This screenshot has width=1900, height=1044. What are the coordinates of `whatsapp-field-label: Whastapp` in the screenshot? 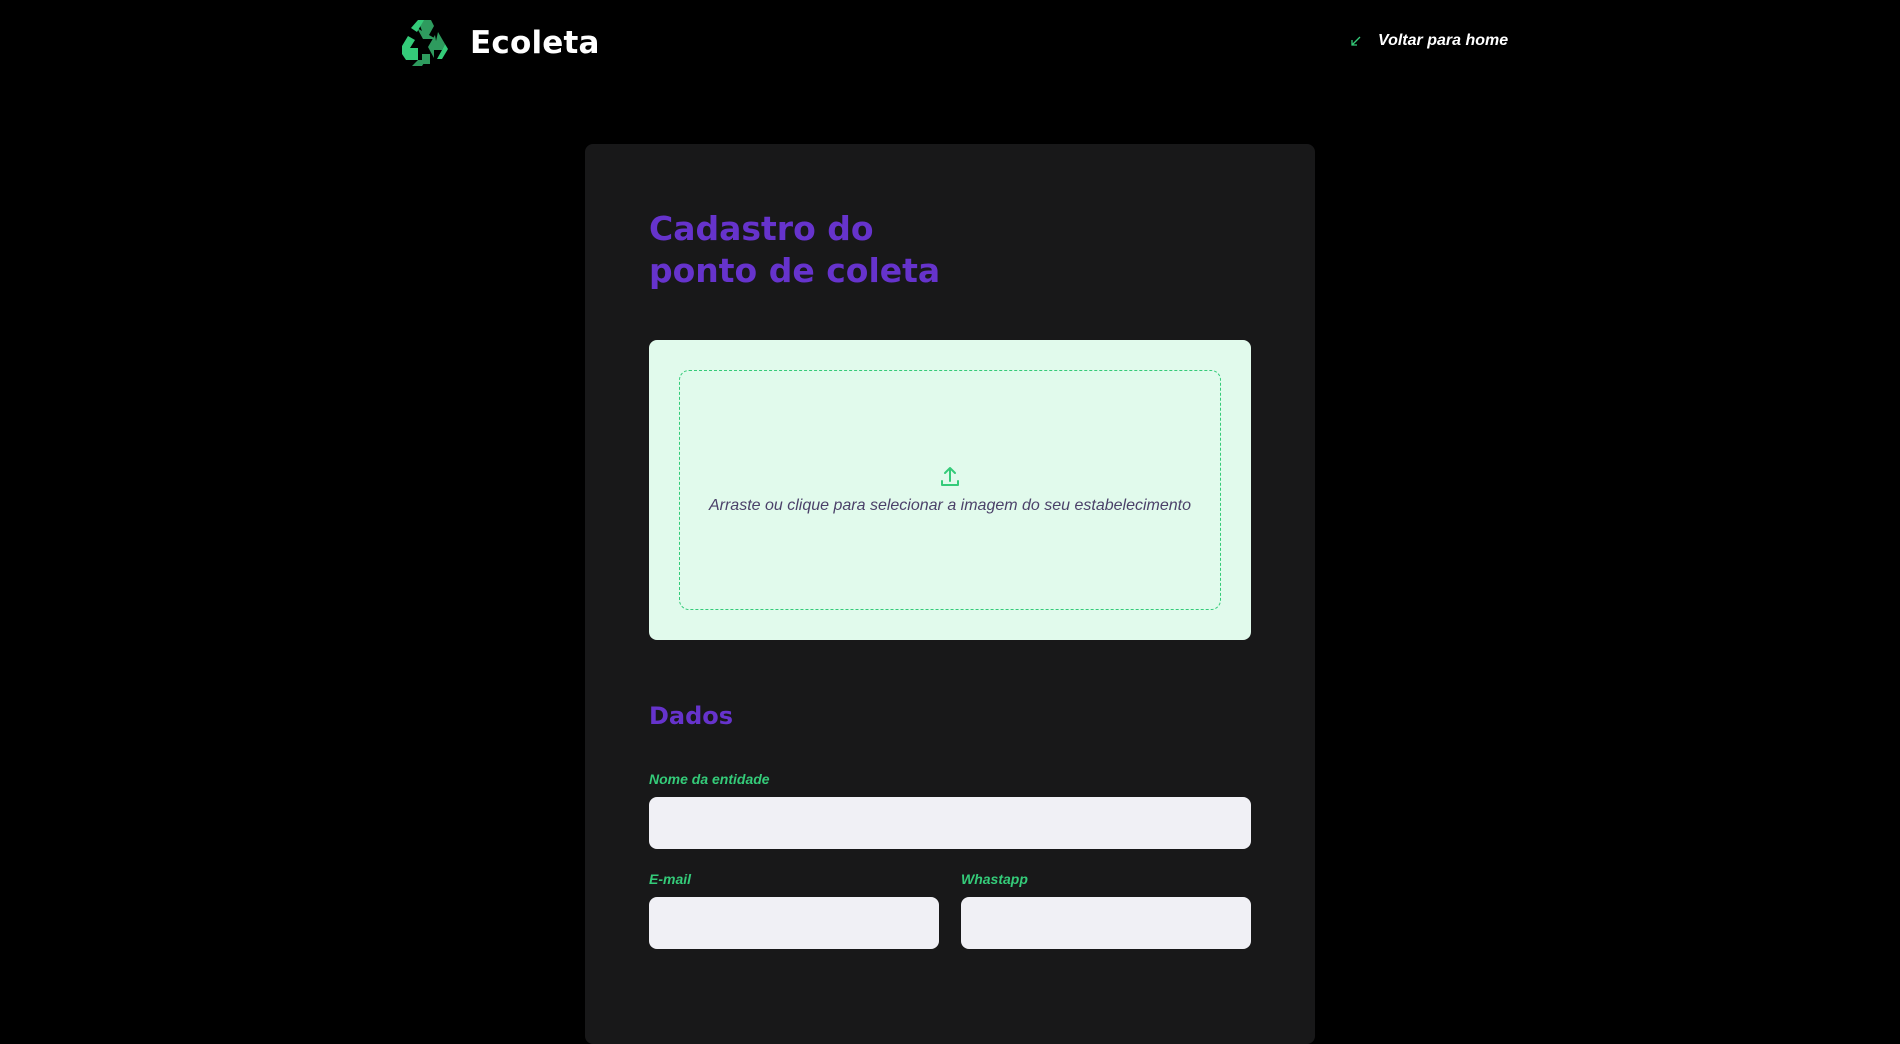 It's located at (994, 879).